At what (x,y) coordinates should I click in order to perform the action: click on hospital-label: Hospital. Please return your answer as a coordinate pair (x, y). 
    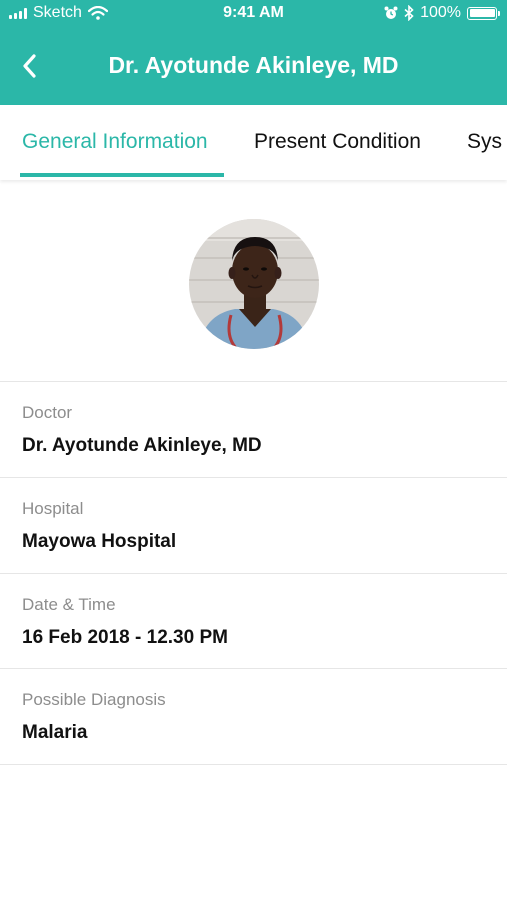
    Looking at the image, I should click on (53, 508).